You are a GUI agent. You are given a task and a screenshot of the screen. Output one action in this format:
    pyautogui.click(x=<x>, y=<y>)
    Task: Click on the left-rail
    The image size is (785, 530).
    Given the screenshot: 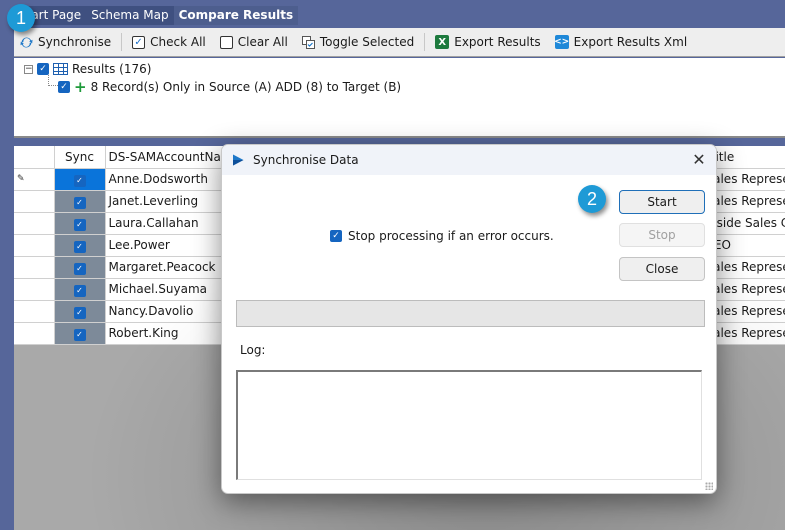 What is the action you would take?
    pyautogui.click(x=7, y=265)
    